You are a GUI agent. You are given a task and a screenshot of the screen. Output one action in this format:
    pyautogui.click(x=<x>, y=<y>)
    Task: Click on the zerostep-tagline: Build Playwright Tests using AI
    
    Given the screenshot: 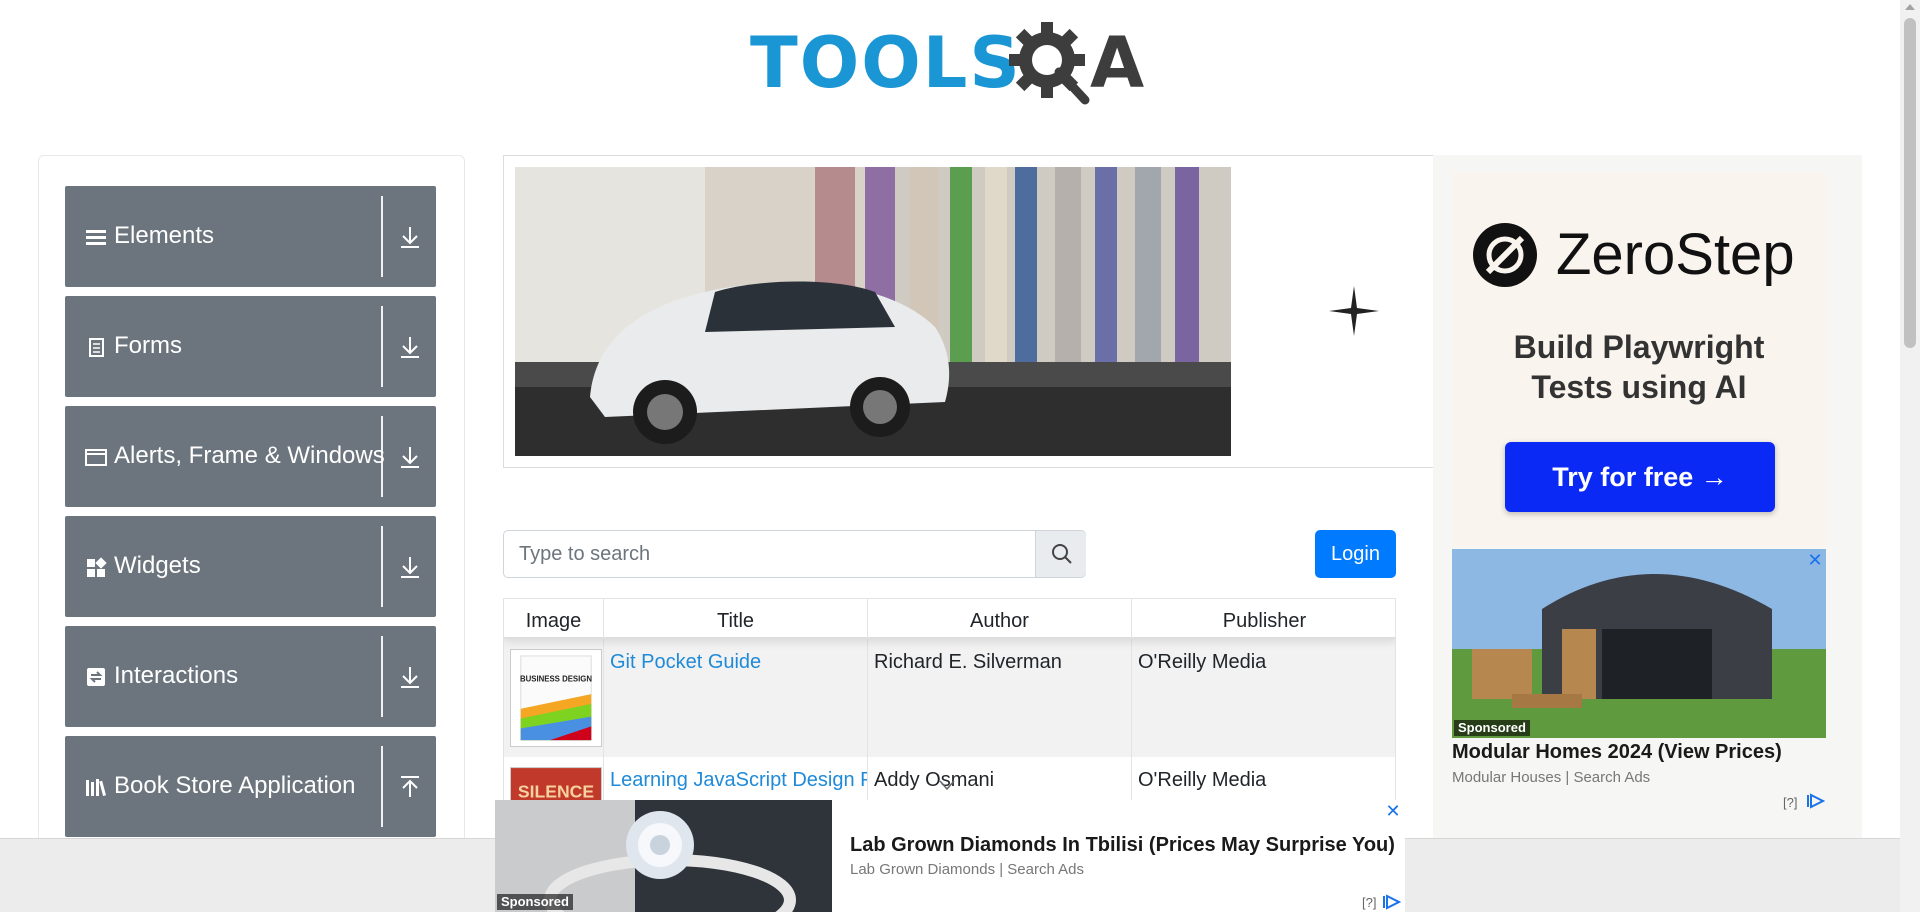 What is the action you would take?
    pyautogui.click(x=1639, y=367)
    